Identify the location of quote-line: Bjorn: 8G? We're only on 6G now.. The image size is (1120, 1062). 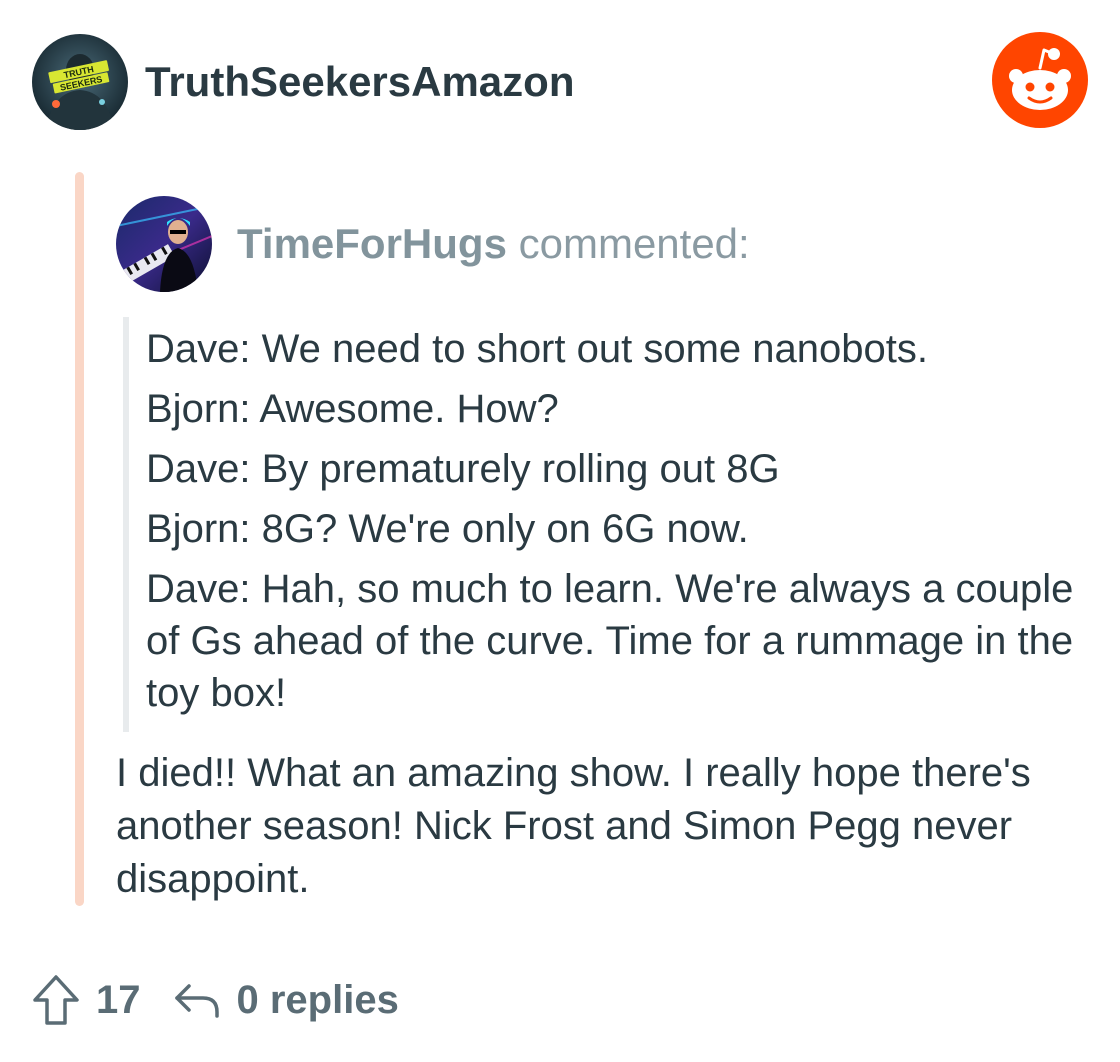
(447, 529).